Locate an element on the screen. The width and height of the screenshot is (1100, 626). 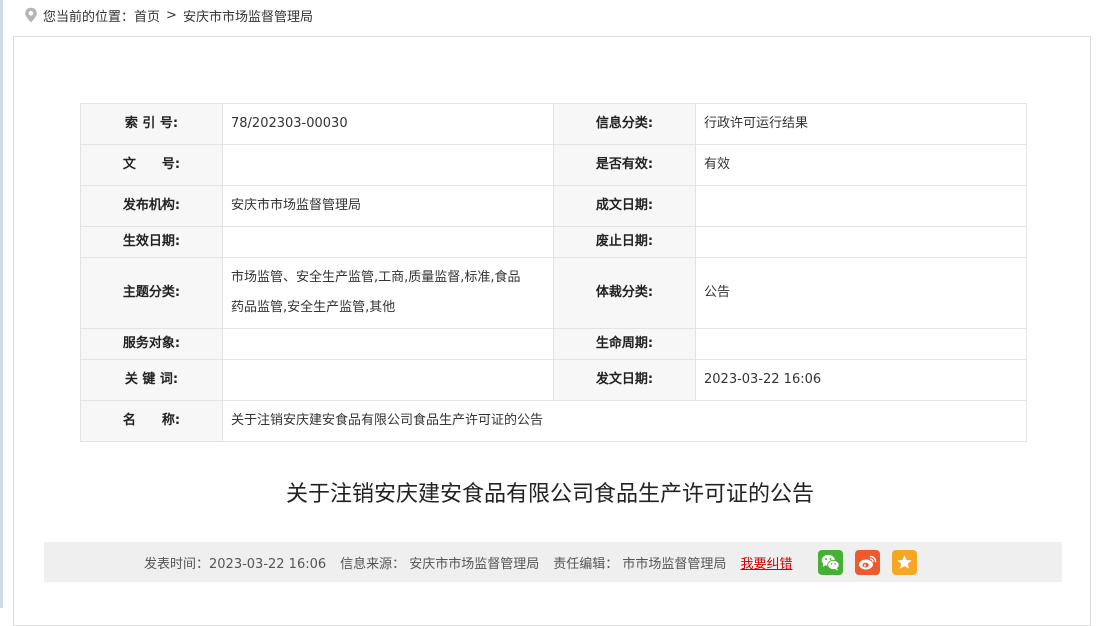
lifecycle-label: 生命周期: is located at coordinates (624, 344).